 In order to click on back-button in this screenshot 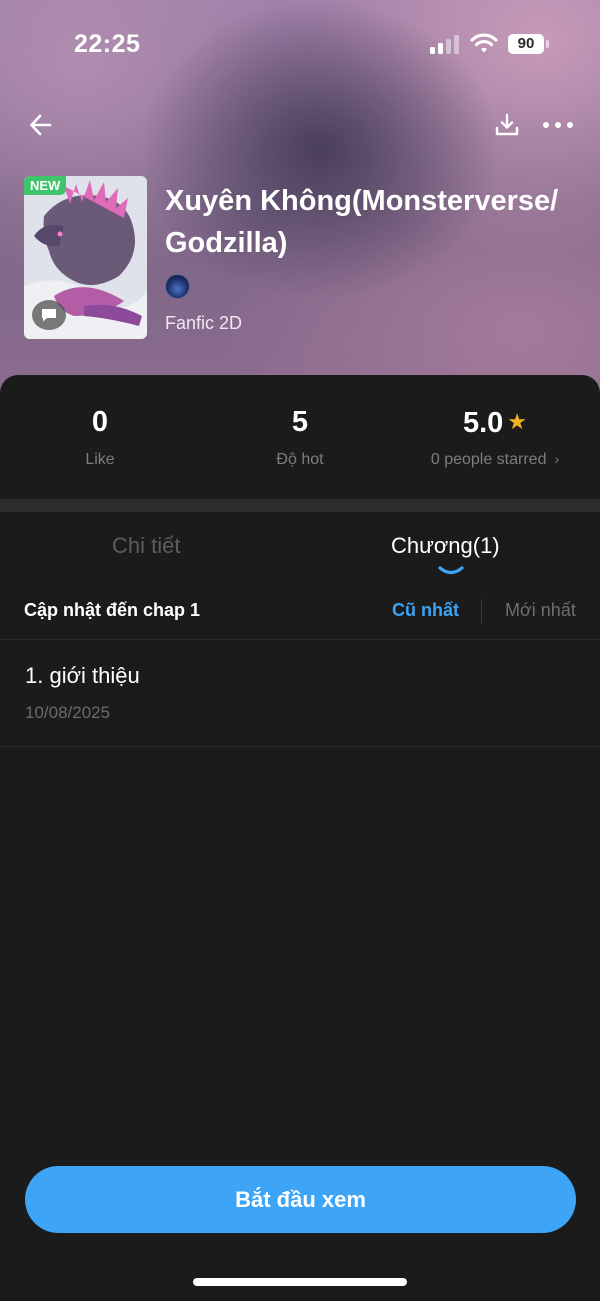, I will do `click(41, 125)`.